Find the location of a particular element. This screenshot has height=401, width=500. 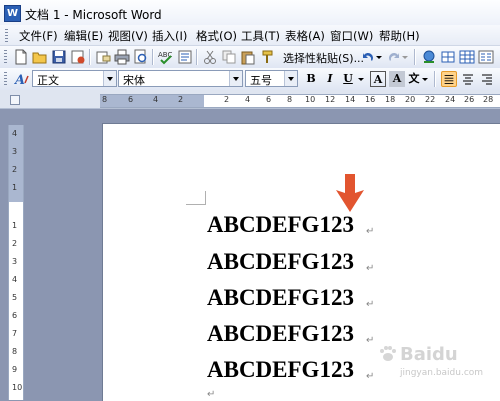

spelling-icon: ABC is located at coordinates (166, 57).